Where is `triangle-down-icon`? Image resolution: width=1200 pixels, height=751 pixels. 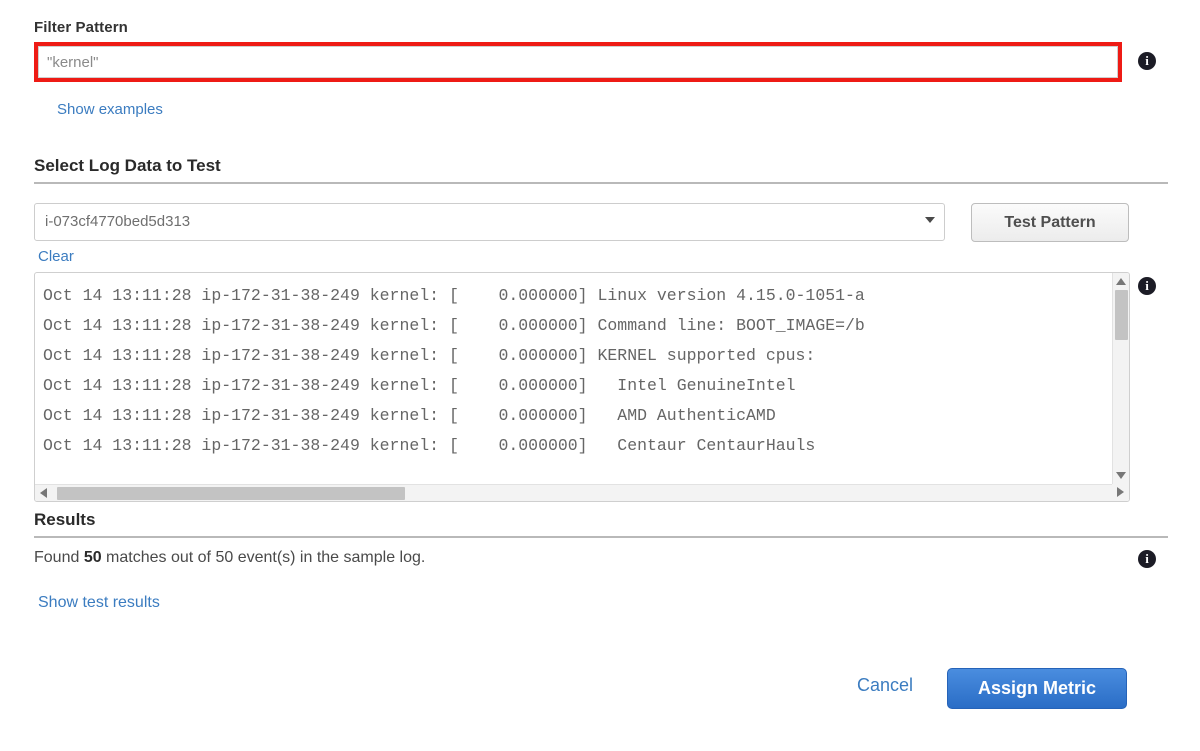 triangle-down-icon is located at coordinates (1121, 475).